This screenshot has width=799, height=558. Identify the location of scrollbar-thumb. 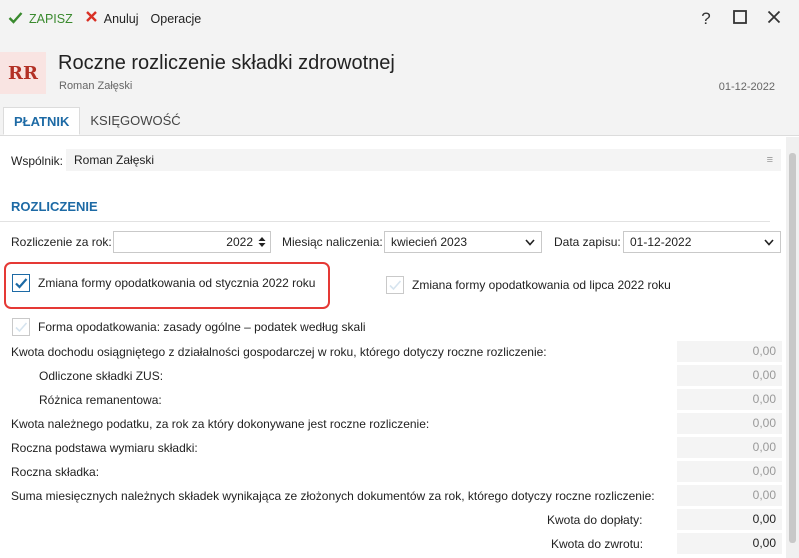
(792, 348).